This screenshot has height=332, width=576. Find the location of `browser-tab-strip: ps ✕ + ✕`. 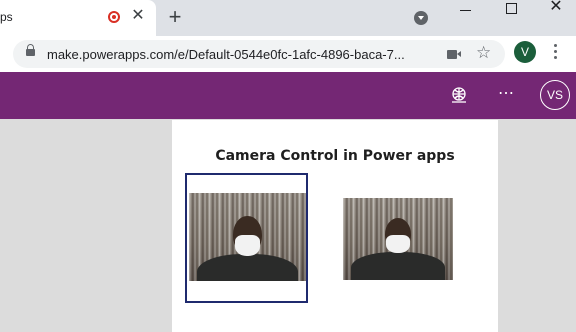

browser-tab-strip: ps ✕ + ✕ is located at coordinates (288, 18).